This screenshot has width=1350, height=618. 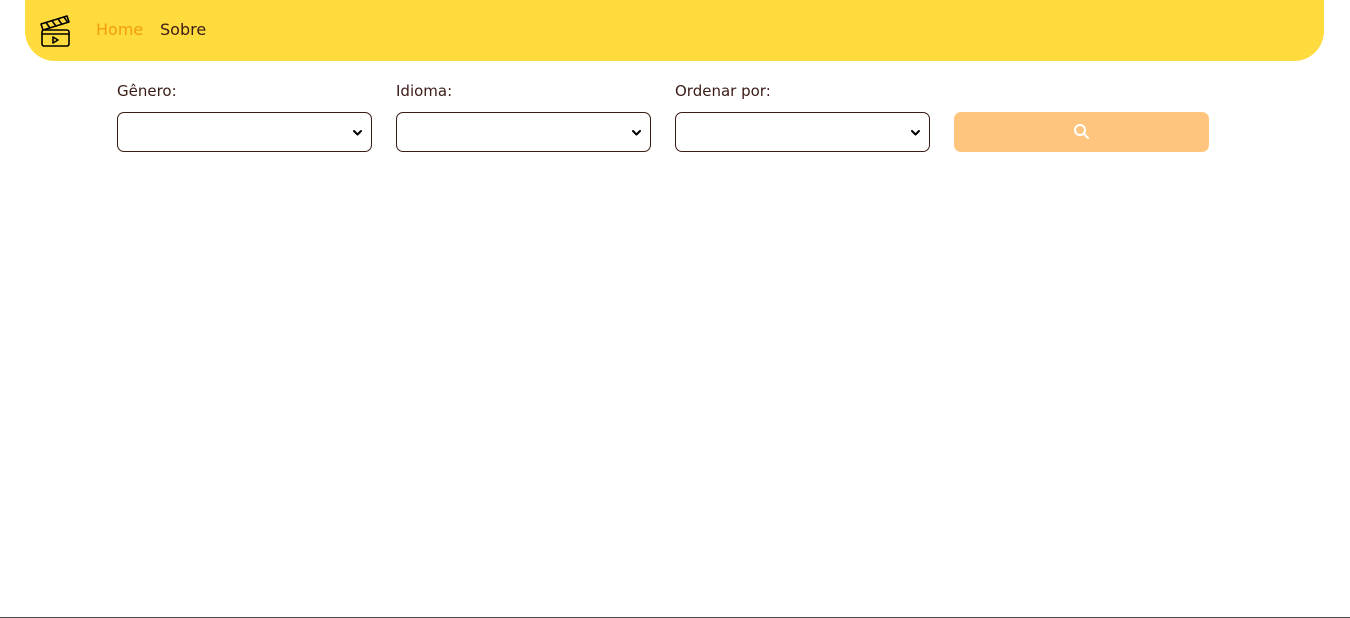 I want to click on language-label: Idioma:, so click(x=424, y=91).